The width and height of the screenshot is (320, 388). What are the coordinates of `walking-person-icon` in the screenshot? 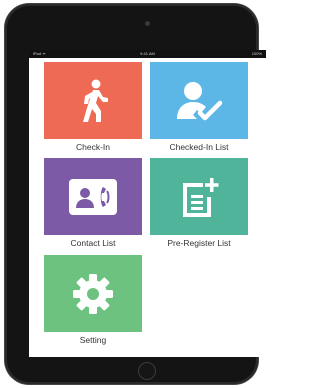 It's located at (95, 100).